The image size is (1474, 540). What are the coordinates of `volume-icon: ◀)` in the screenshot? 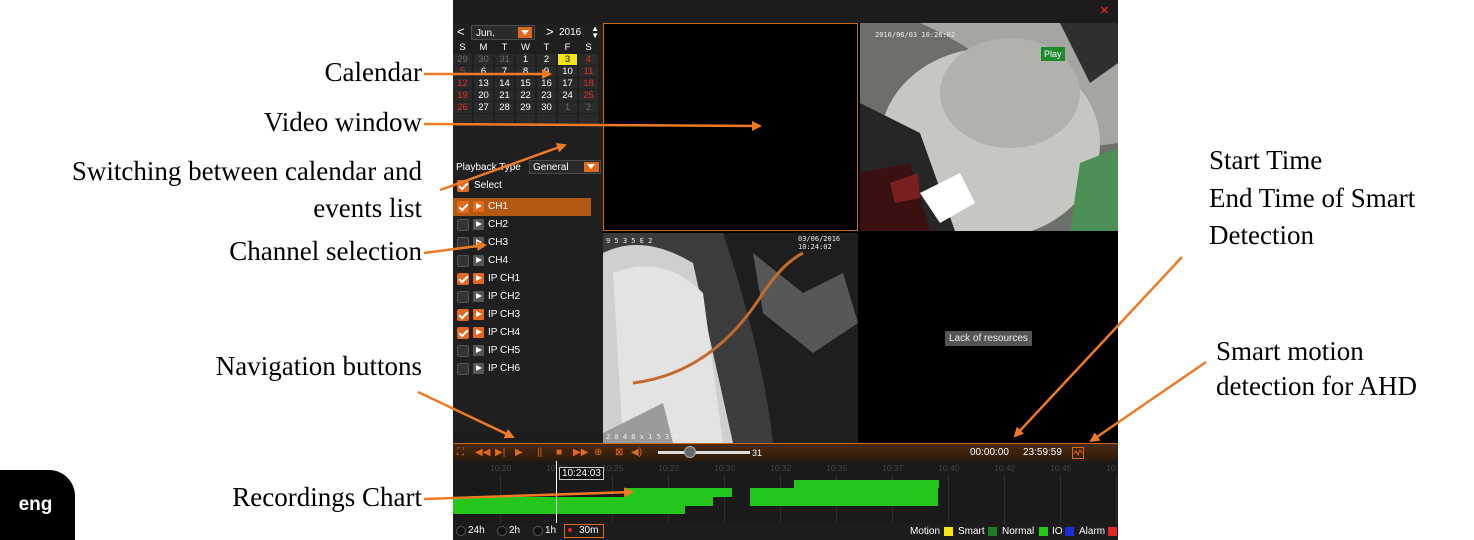 It's located at (636, 453).